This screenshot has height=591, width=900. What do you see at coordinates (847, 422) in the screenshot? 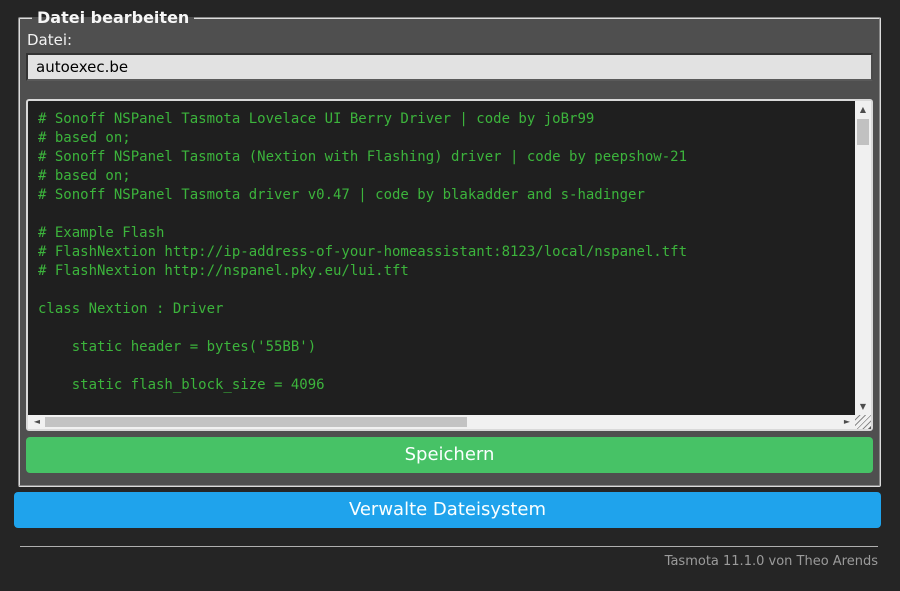
I see `scroll-right-icon: ►` at bounding box center [847, 422].